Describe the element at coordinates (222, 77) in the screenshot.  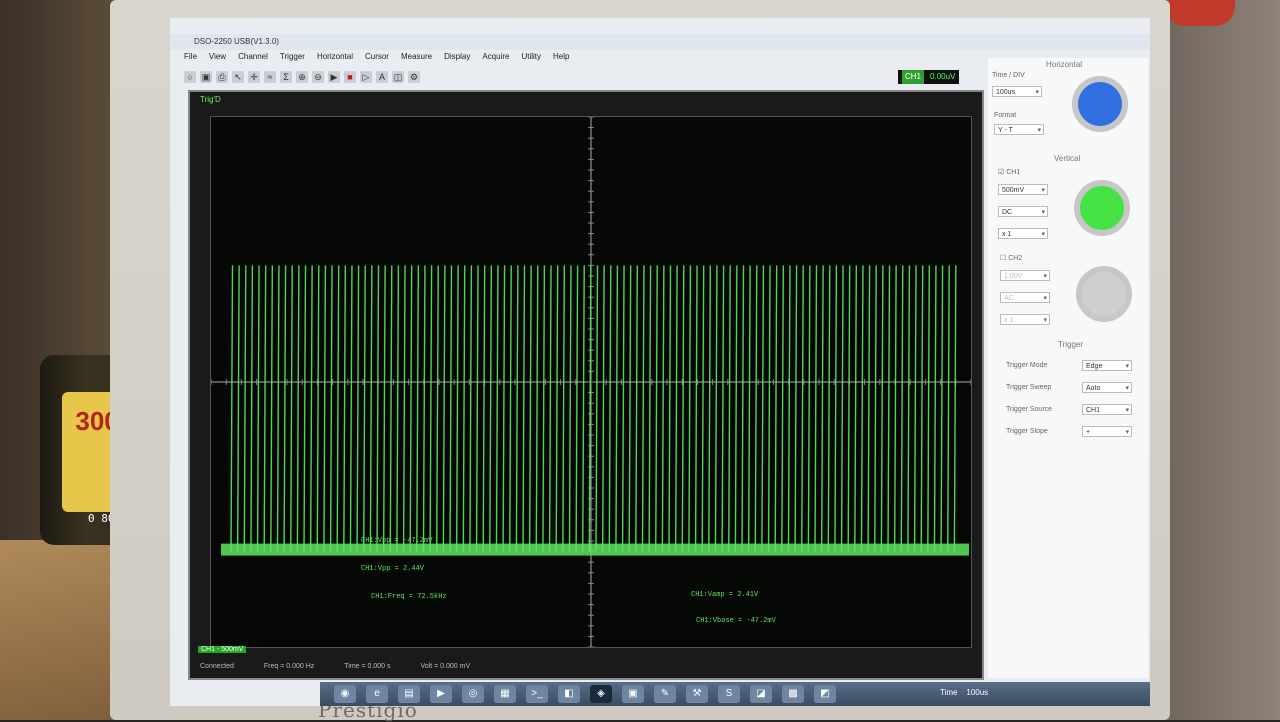
I see `print-icon: ⎙` at that location.